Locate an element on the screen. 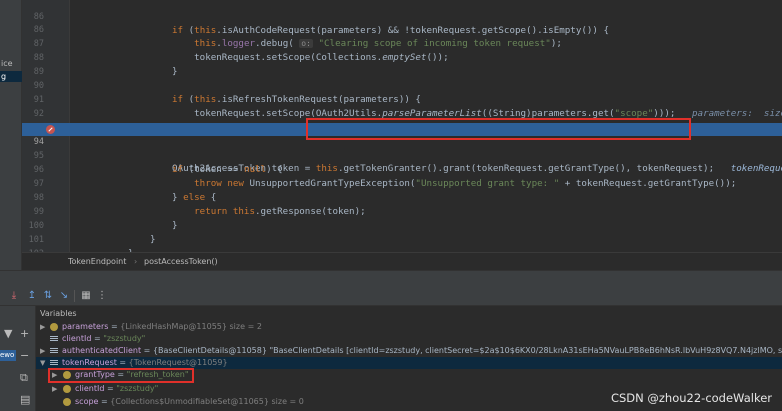  settings-icon: ▤ is located at coordinates (25, 400).